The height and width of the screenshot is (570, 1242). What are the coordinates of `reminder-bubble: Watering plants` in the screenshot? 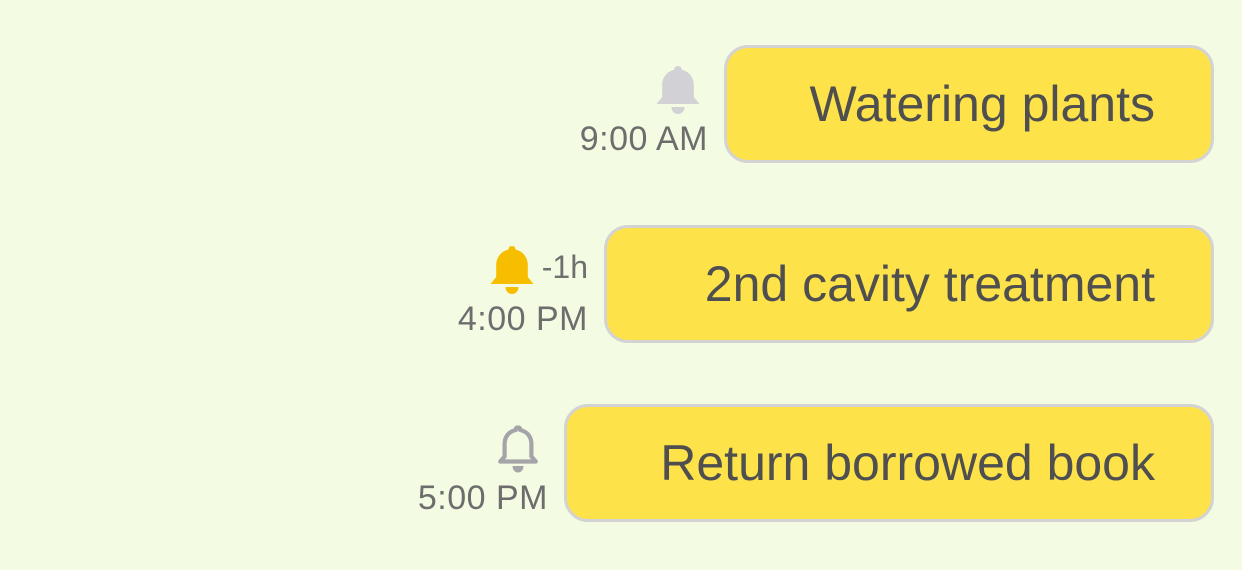 It's located at (969, 104).